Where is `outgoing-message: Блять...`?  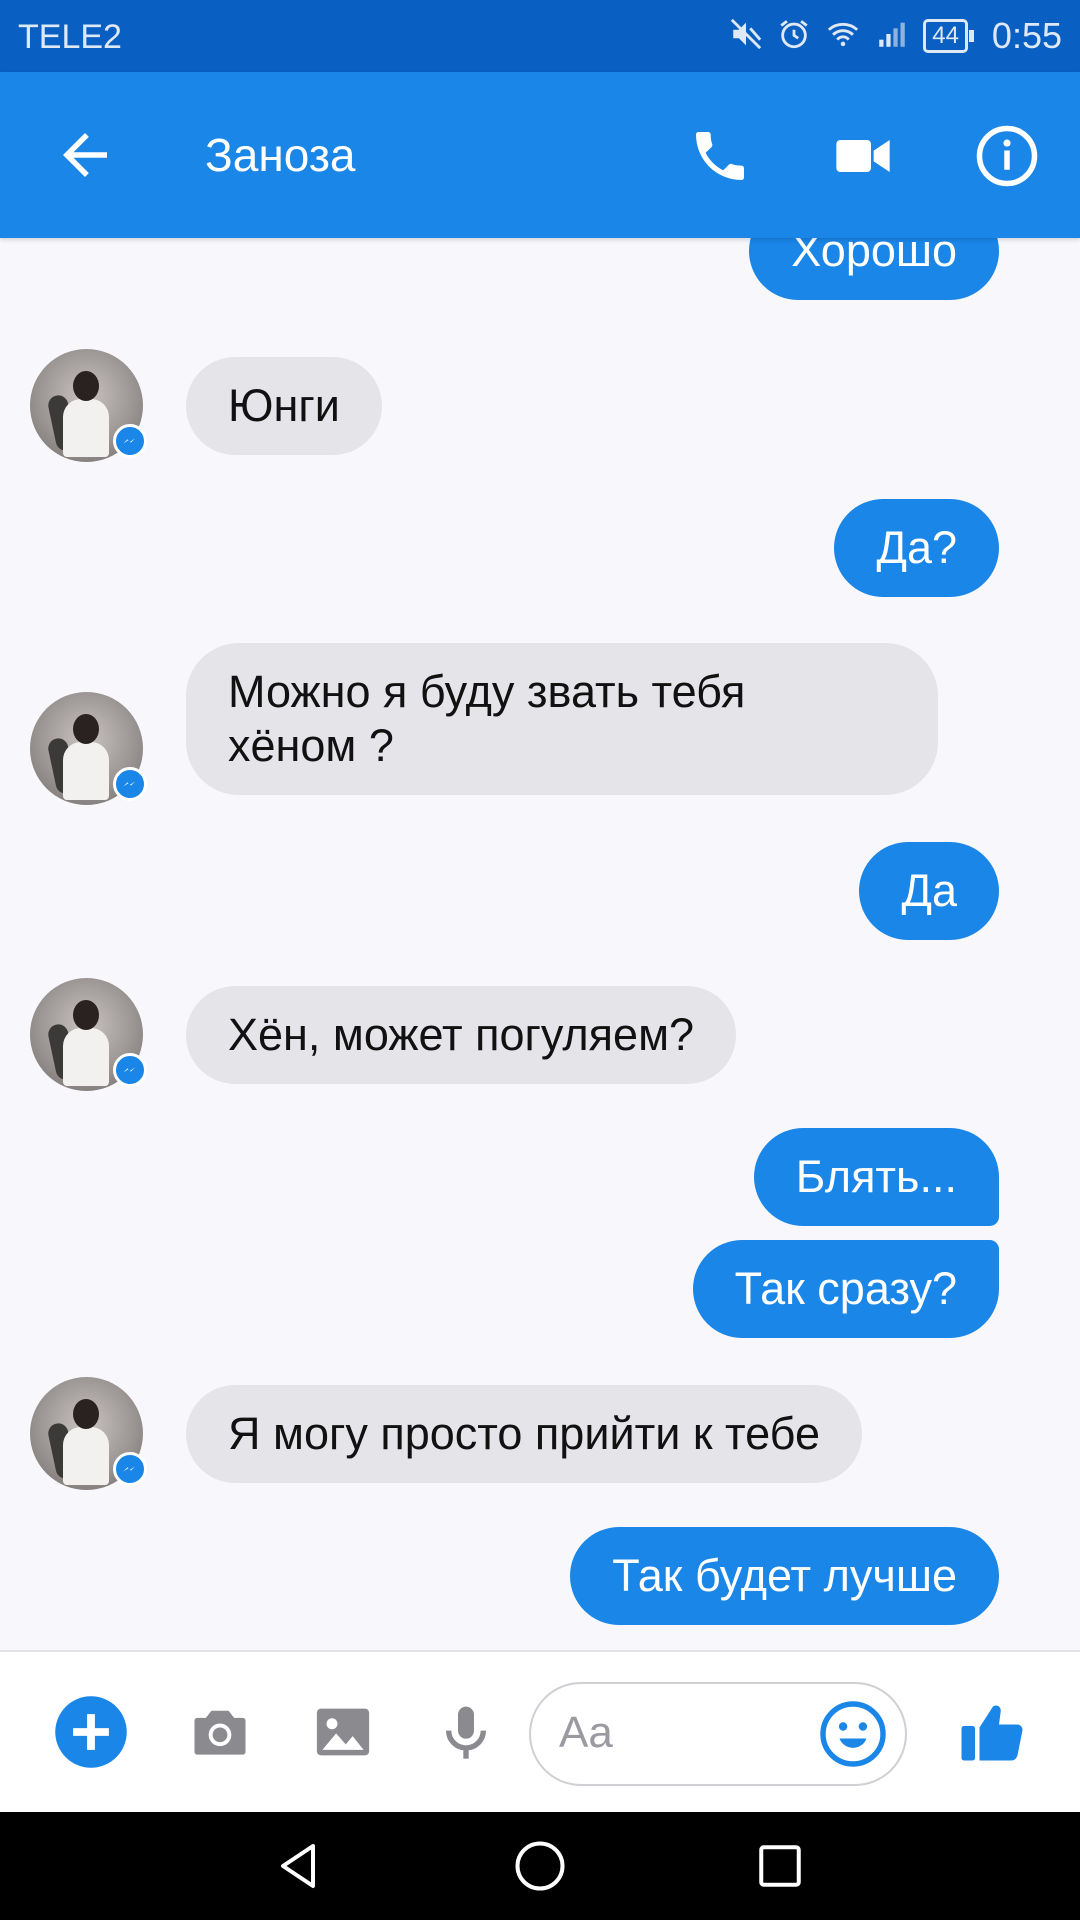
outgoing-message: Блять... is located at coordinates (876, 1177).